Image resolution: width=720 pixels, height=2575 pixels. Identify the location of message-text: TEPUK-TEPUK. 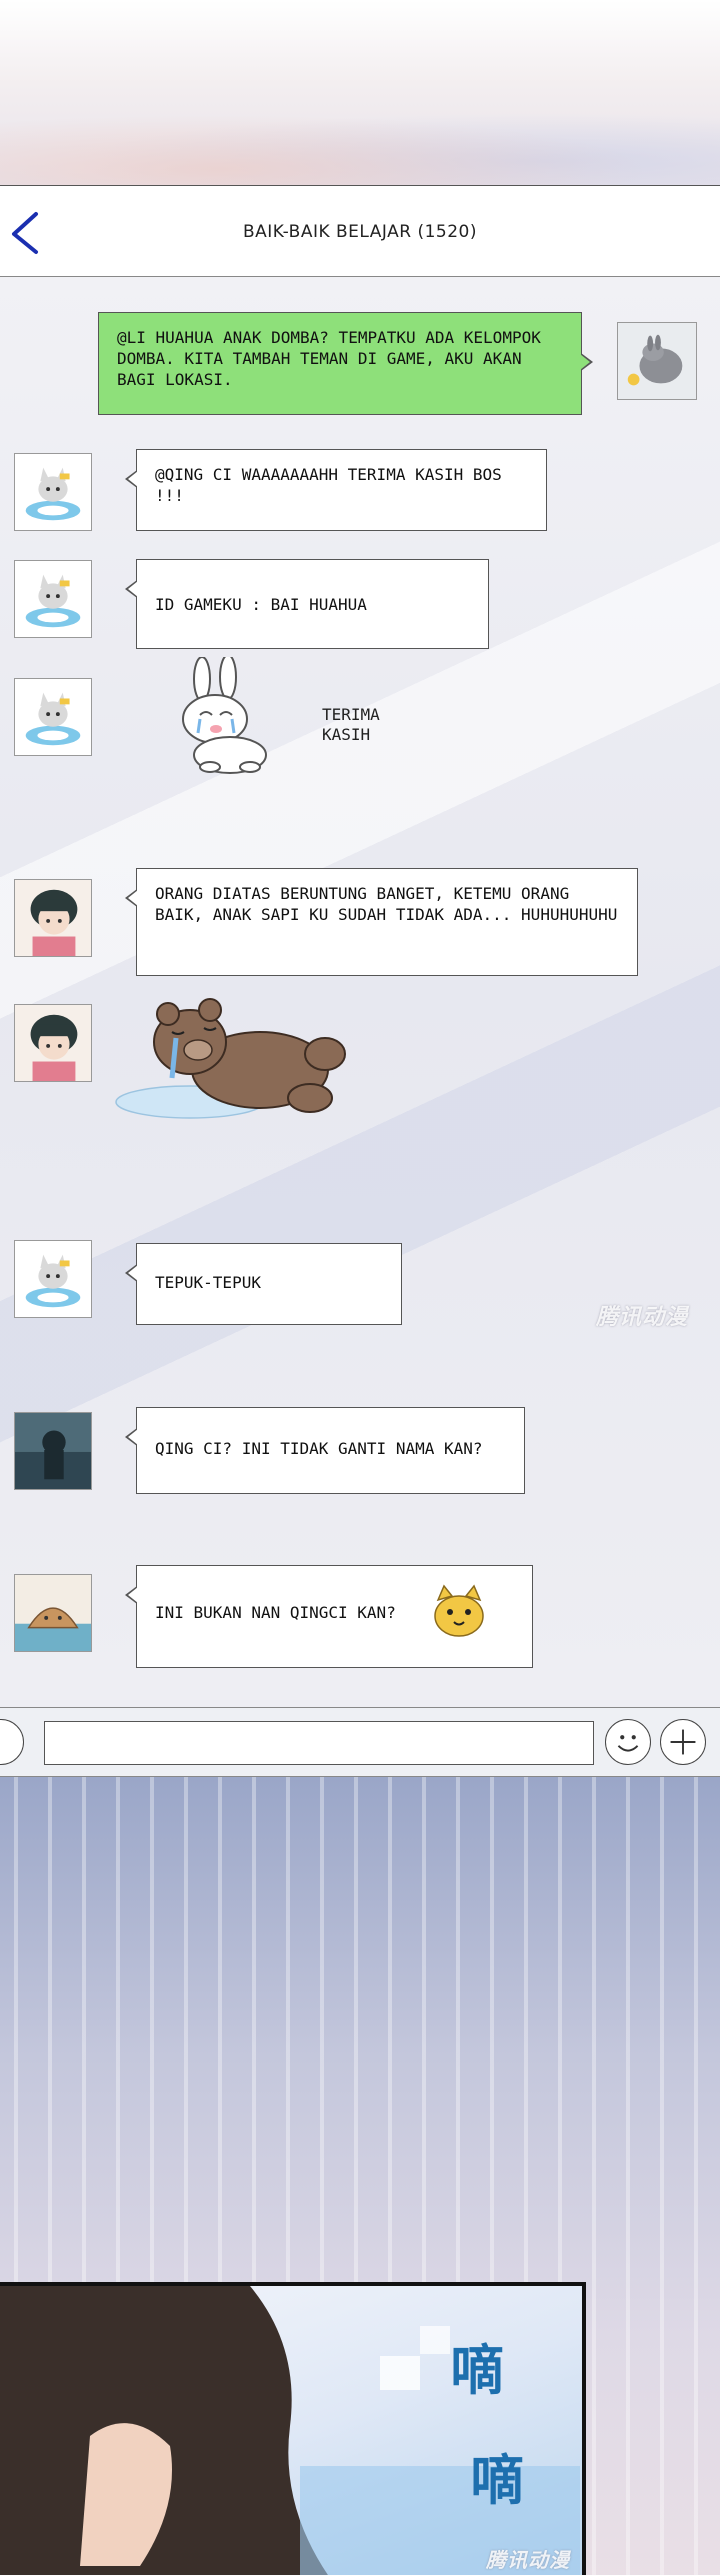
(208, 1282).